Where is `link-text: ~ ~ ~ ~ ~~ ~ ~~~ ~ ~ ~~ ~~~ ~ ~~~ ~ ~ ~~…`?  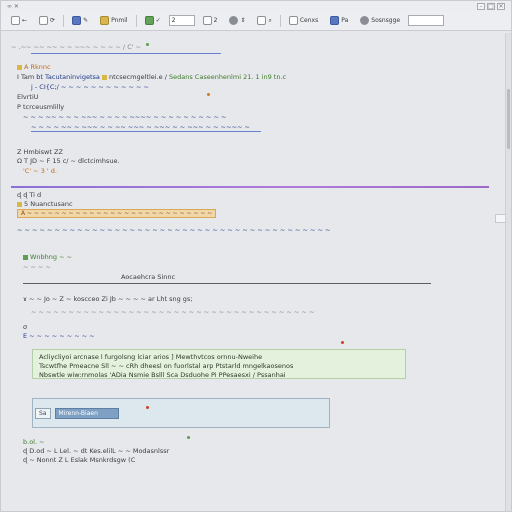
link-text: ~ ~ ~ ~ ~~ ~ ~~~ ~ ~ ~~ ~~~ ~ ~~~ ~ ~ ~~… is located at coordinates (140, 127).